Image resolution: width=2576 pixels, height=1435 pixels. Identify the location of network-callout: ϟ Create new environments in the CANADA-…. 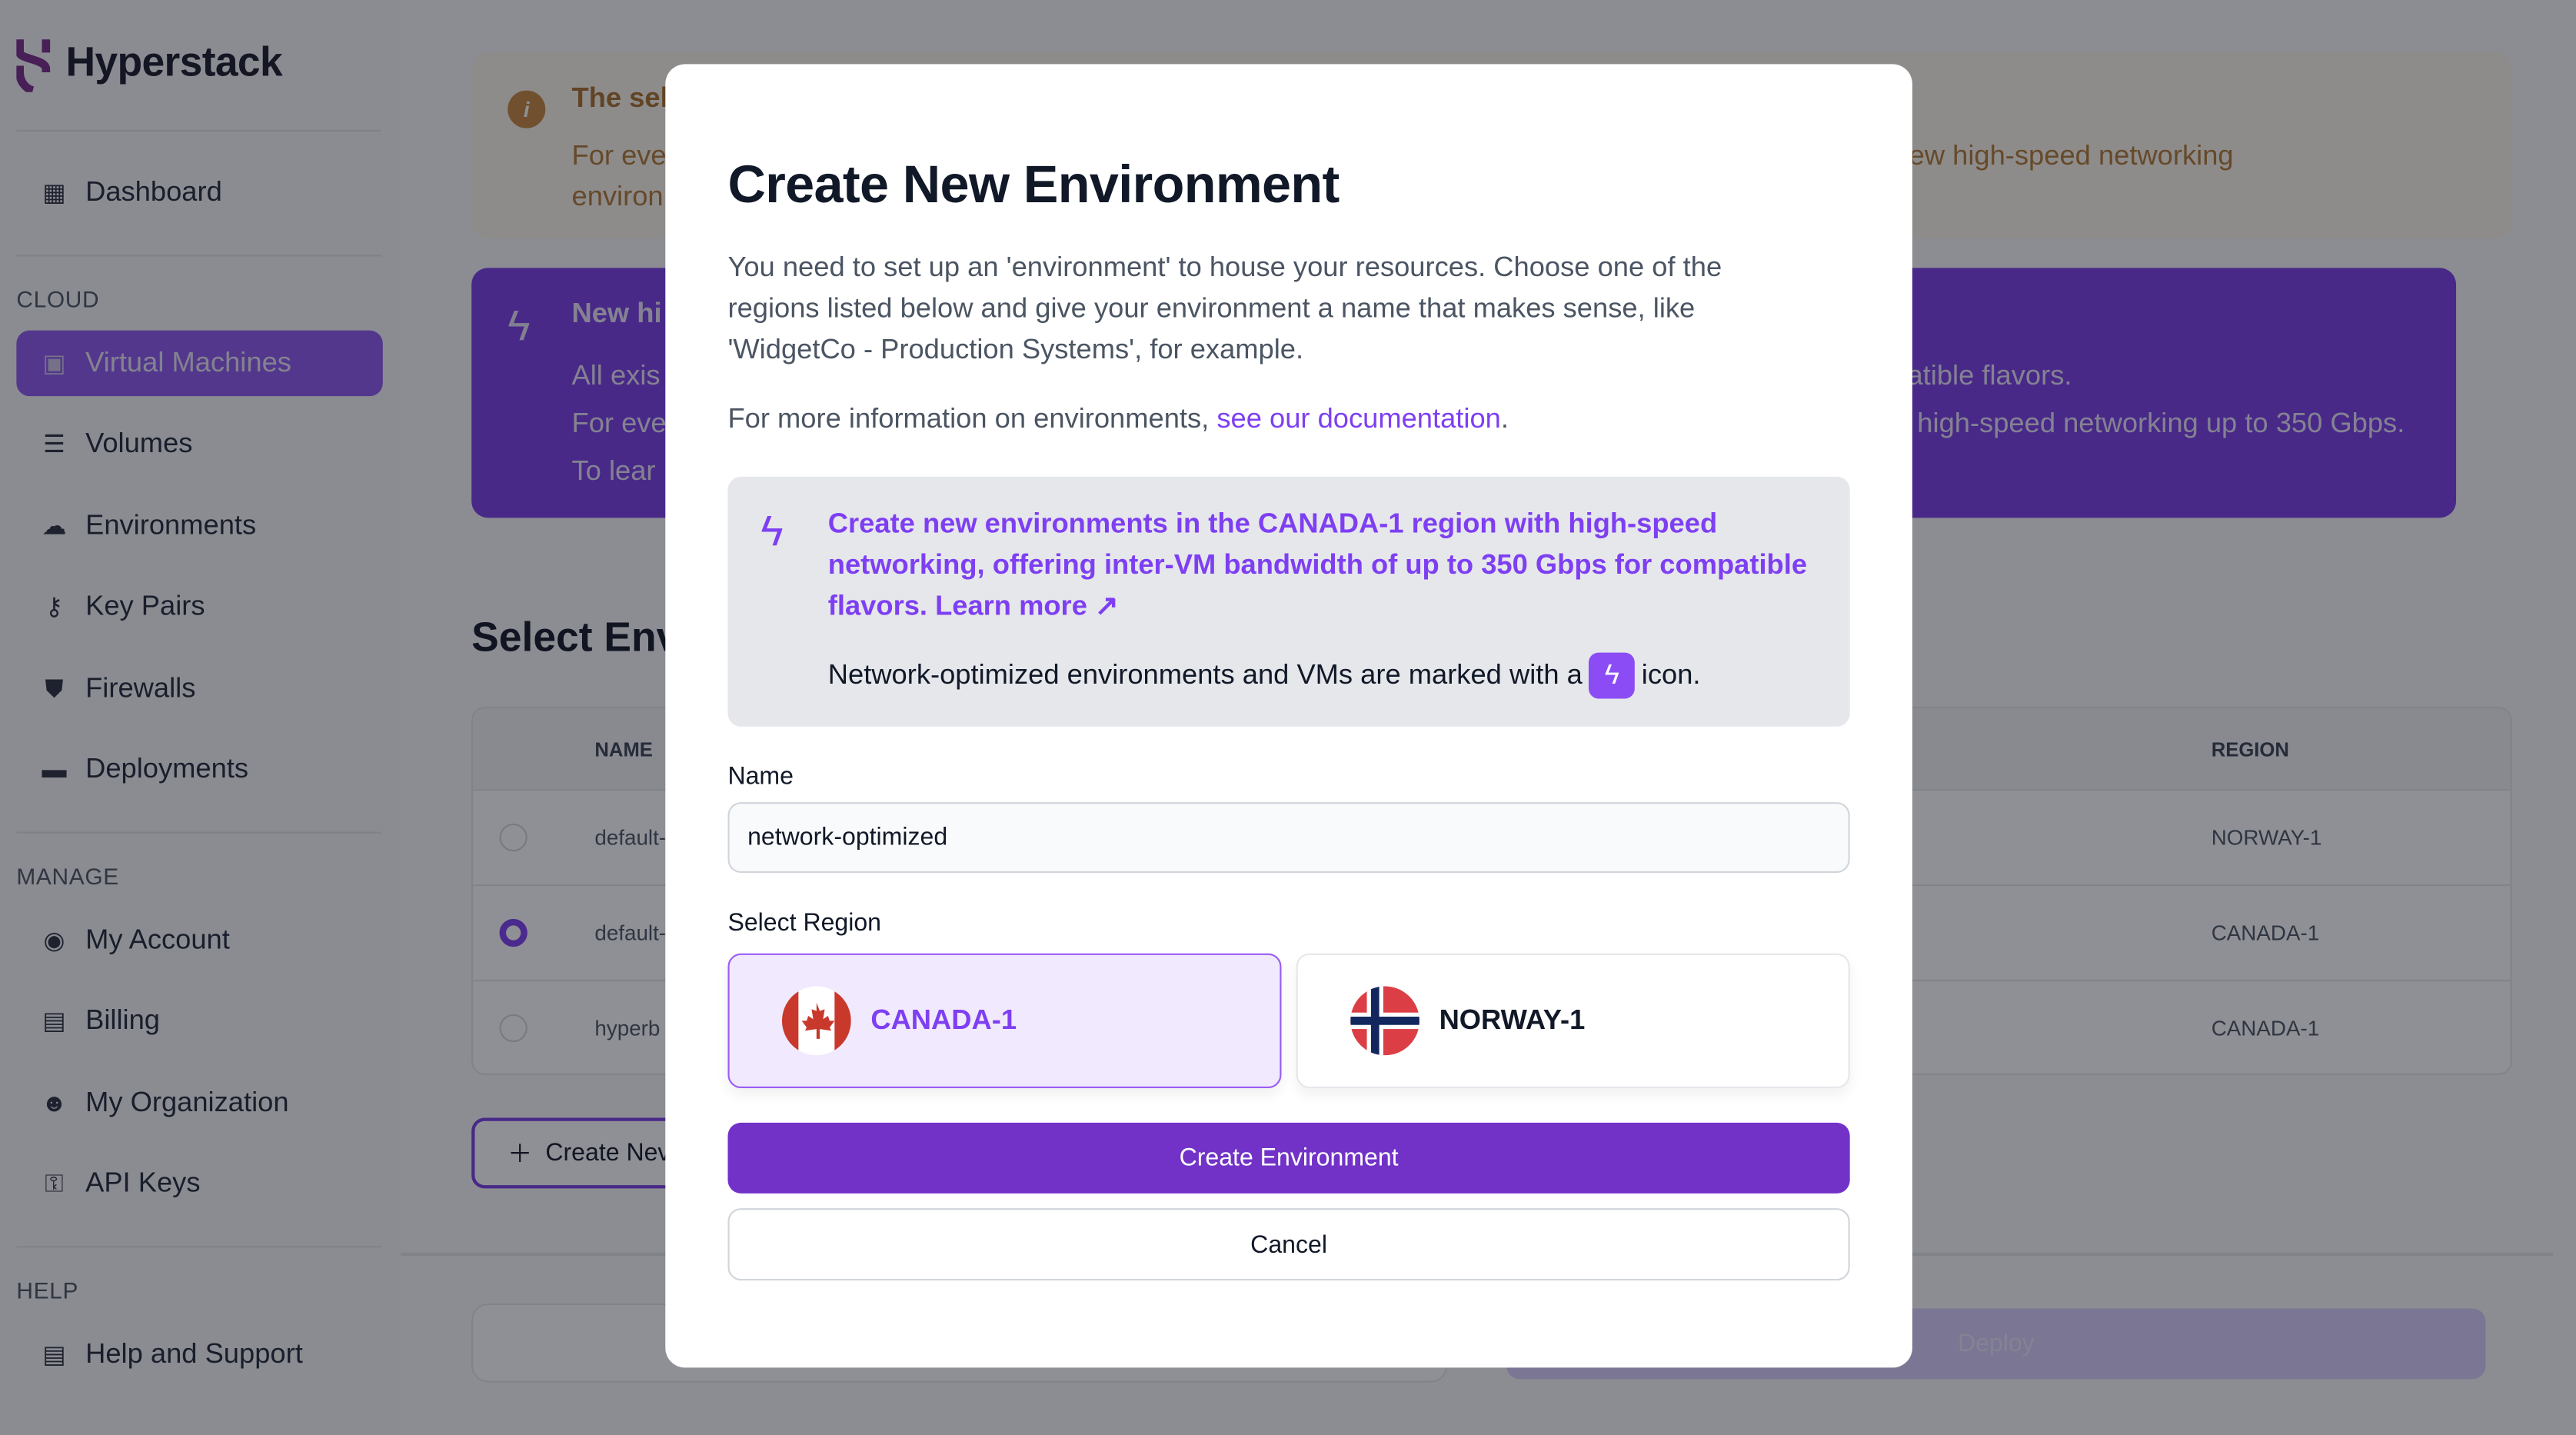
(1288, 602).